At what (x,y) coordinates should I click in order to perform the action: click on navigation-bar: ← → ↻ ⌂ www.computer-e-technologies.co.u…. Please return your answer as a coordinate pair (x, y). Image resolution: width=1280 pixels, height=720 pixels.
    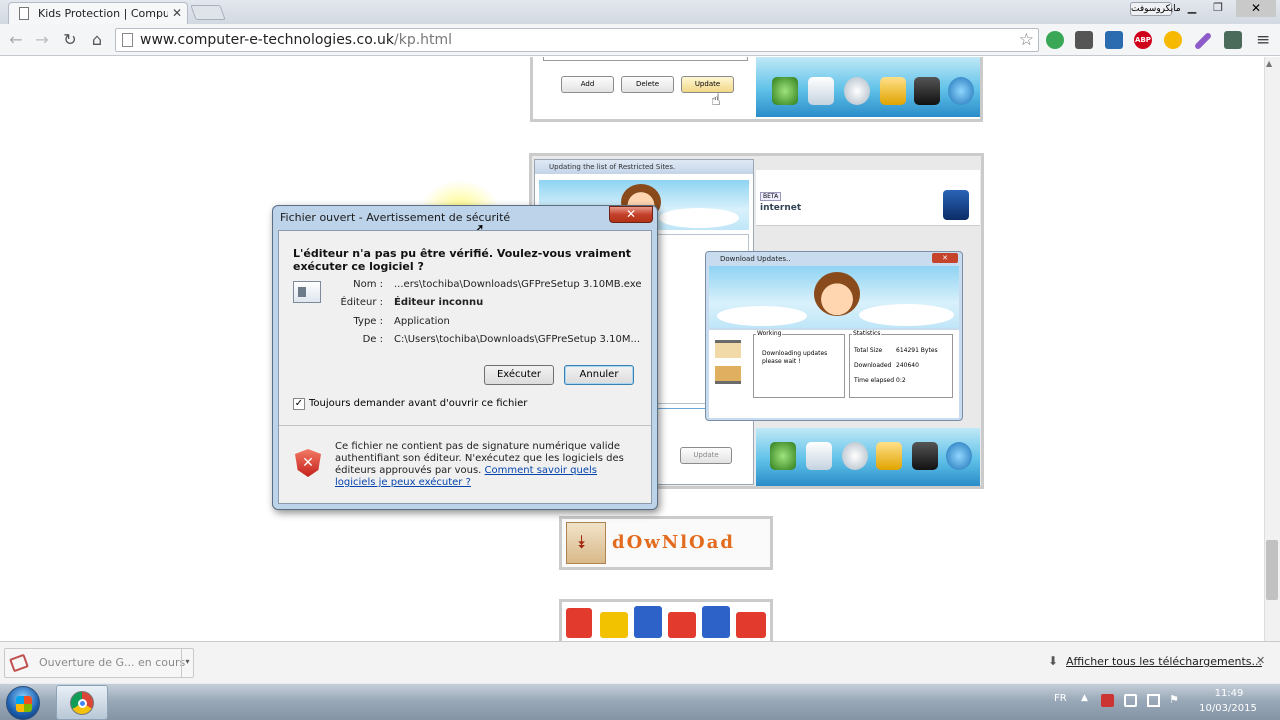
    Looking at the image, I should click on (640, 40).